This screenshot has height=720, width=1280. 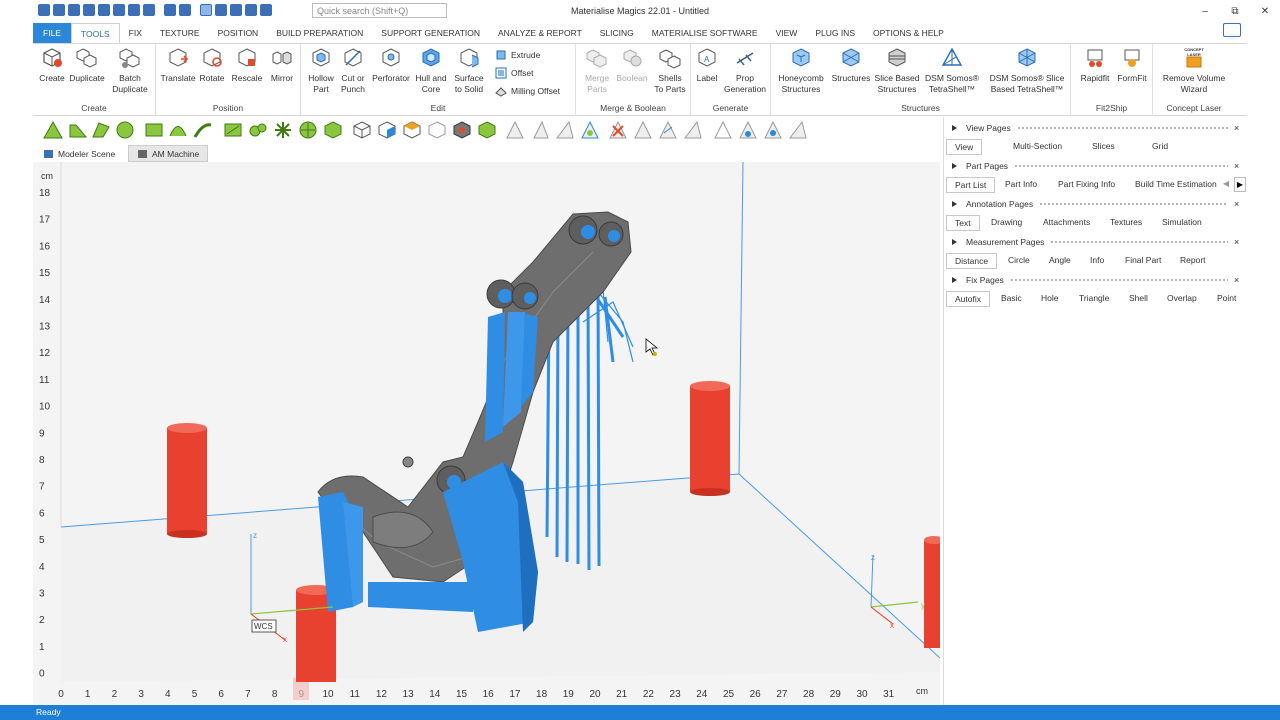 I want to click on cylinder-edge, so click(x=932, y=592).